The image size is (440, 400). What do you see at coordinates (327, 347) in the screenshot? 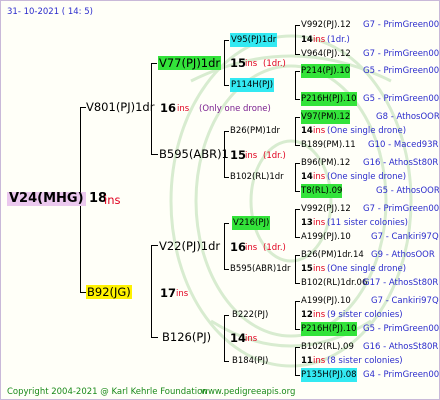
I see `g4-queen-name: B102(RL).09` at bounding box center [327, 347].